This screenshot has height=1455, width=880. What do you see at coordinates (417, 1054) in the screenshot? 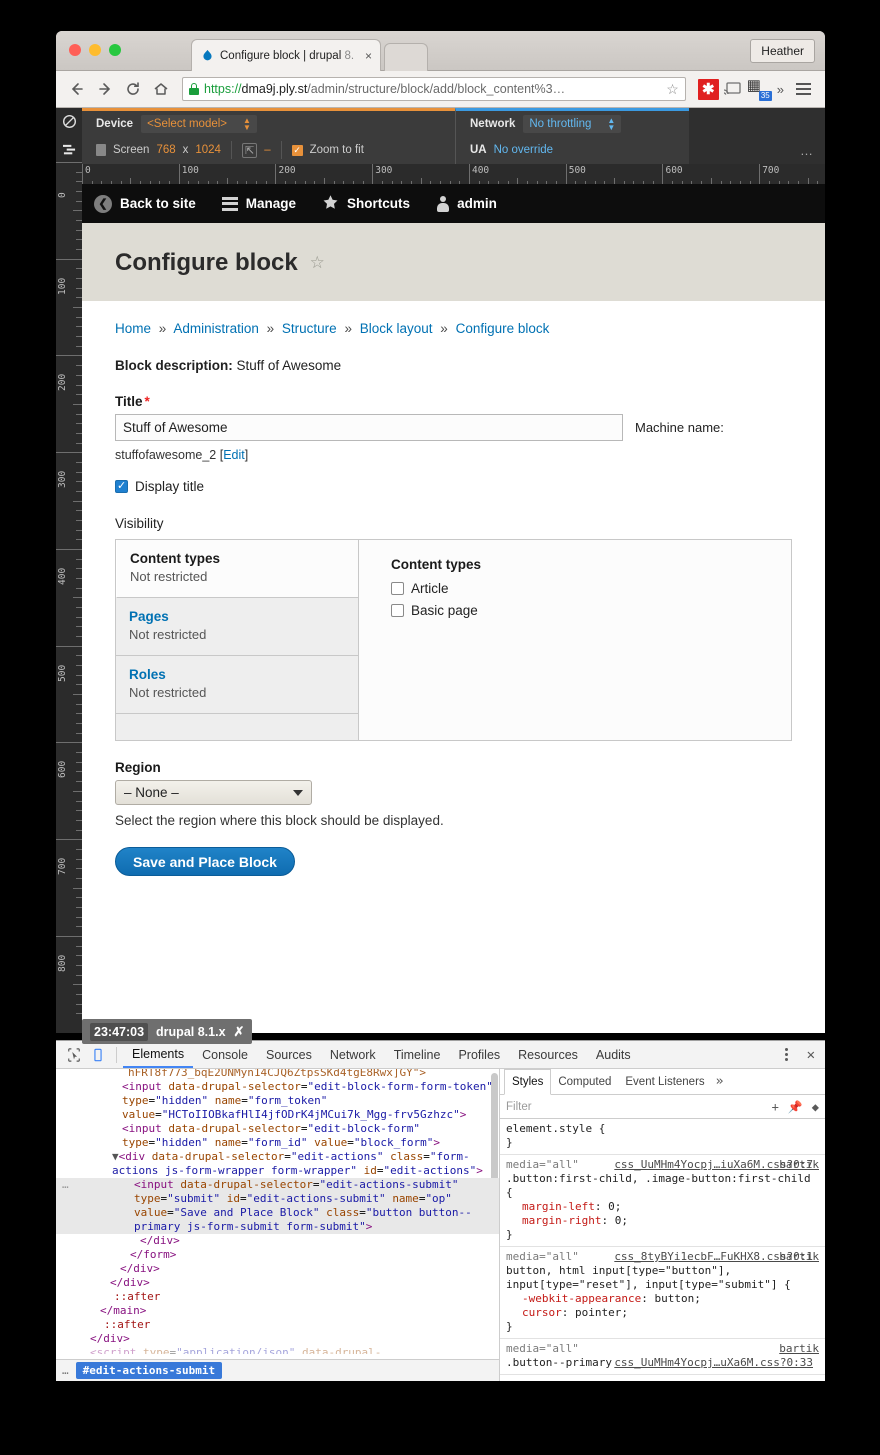
I see `devtools-tab-timeline: Timeline` at bounding box center [417, 1054].